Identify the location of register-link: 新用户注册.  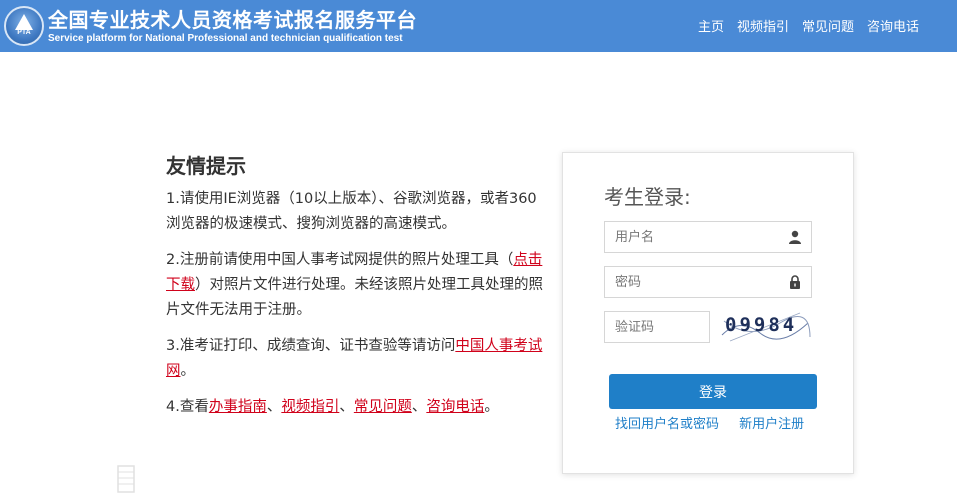
(771, 424).